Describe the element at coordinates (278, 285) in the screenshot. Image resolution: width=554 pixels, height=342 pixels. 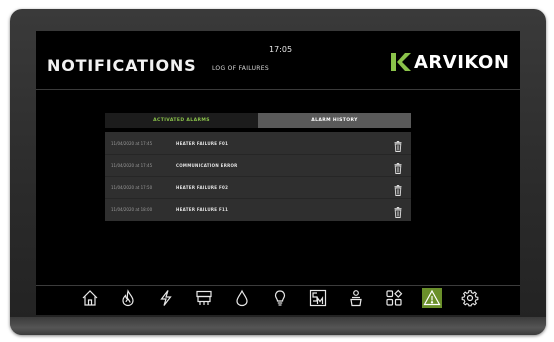
I see `navbar-divider` at that location.